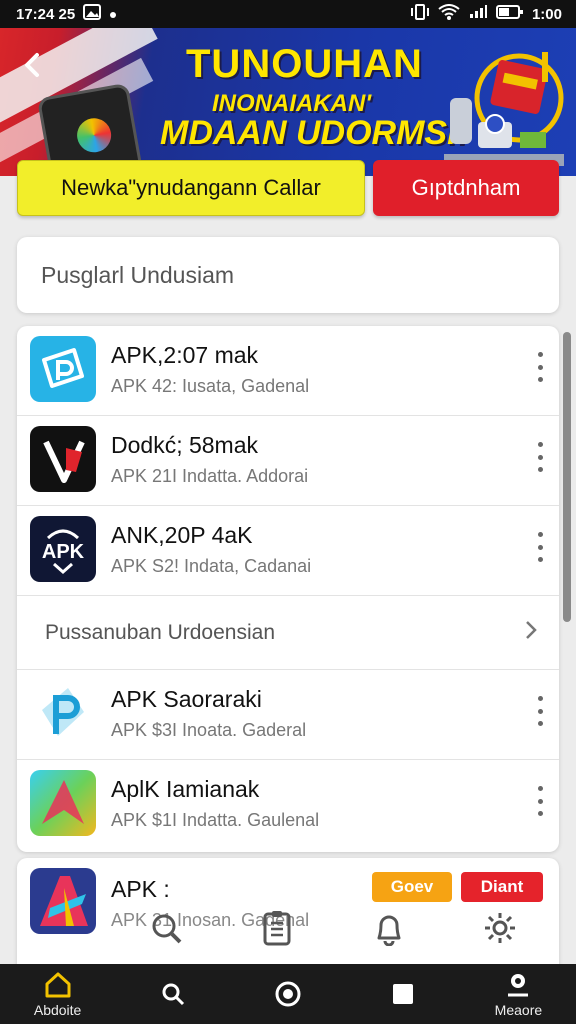 This screenshot has height=1024, width=576. I want to click on bottom-navigation: Abdoite Meaore, so click(288, 994).